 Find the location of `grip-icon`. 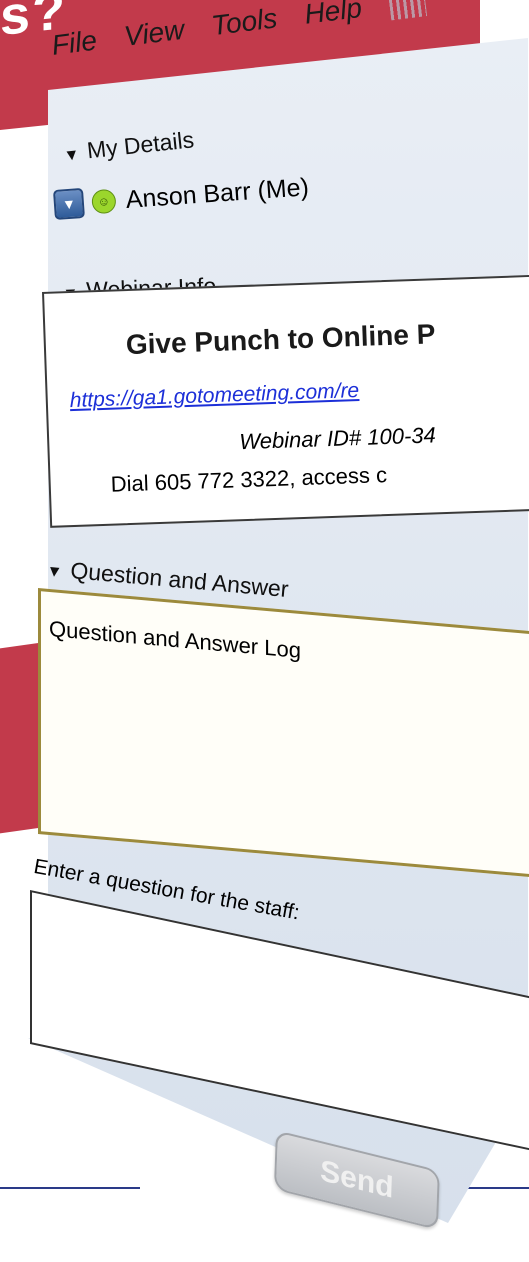

grip-icon is located at coordinates (407, 10).